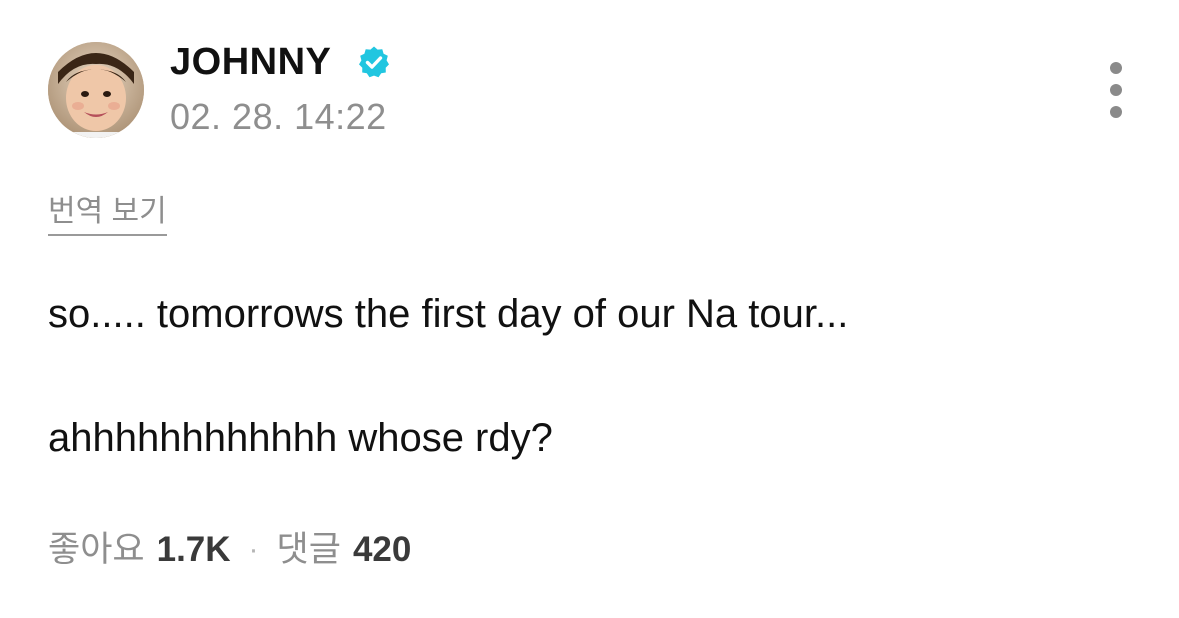  Describe the element at coordinates (344, 550) in the screenshot. I see `comments-button: 댓글 420` at that location.